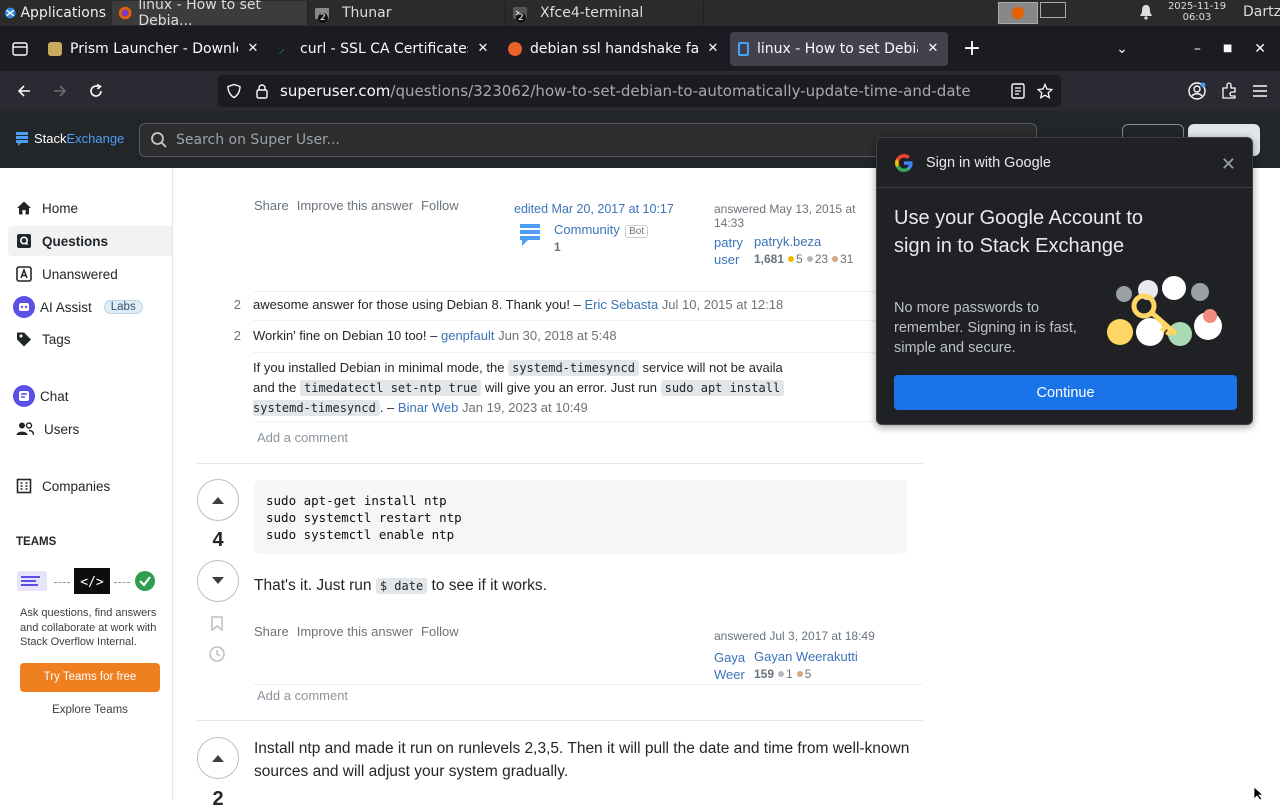  Describe the element at coordinates (1260, 49) in the screenshot. I see `close-window-button: ✕` at that location.